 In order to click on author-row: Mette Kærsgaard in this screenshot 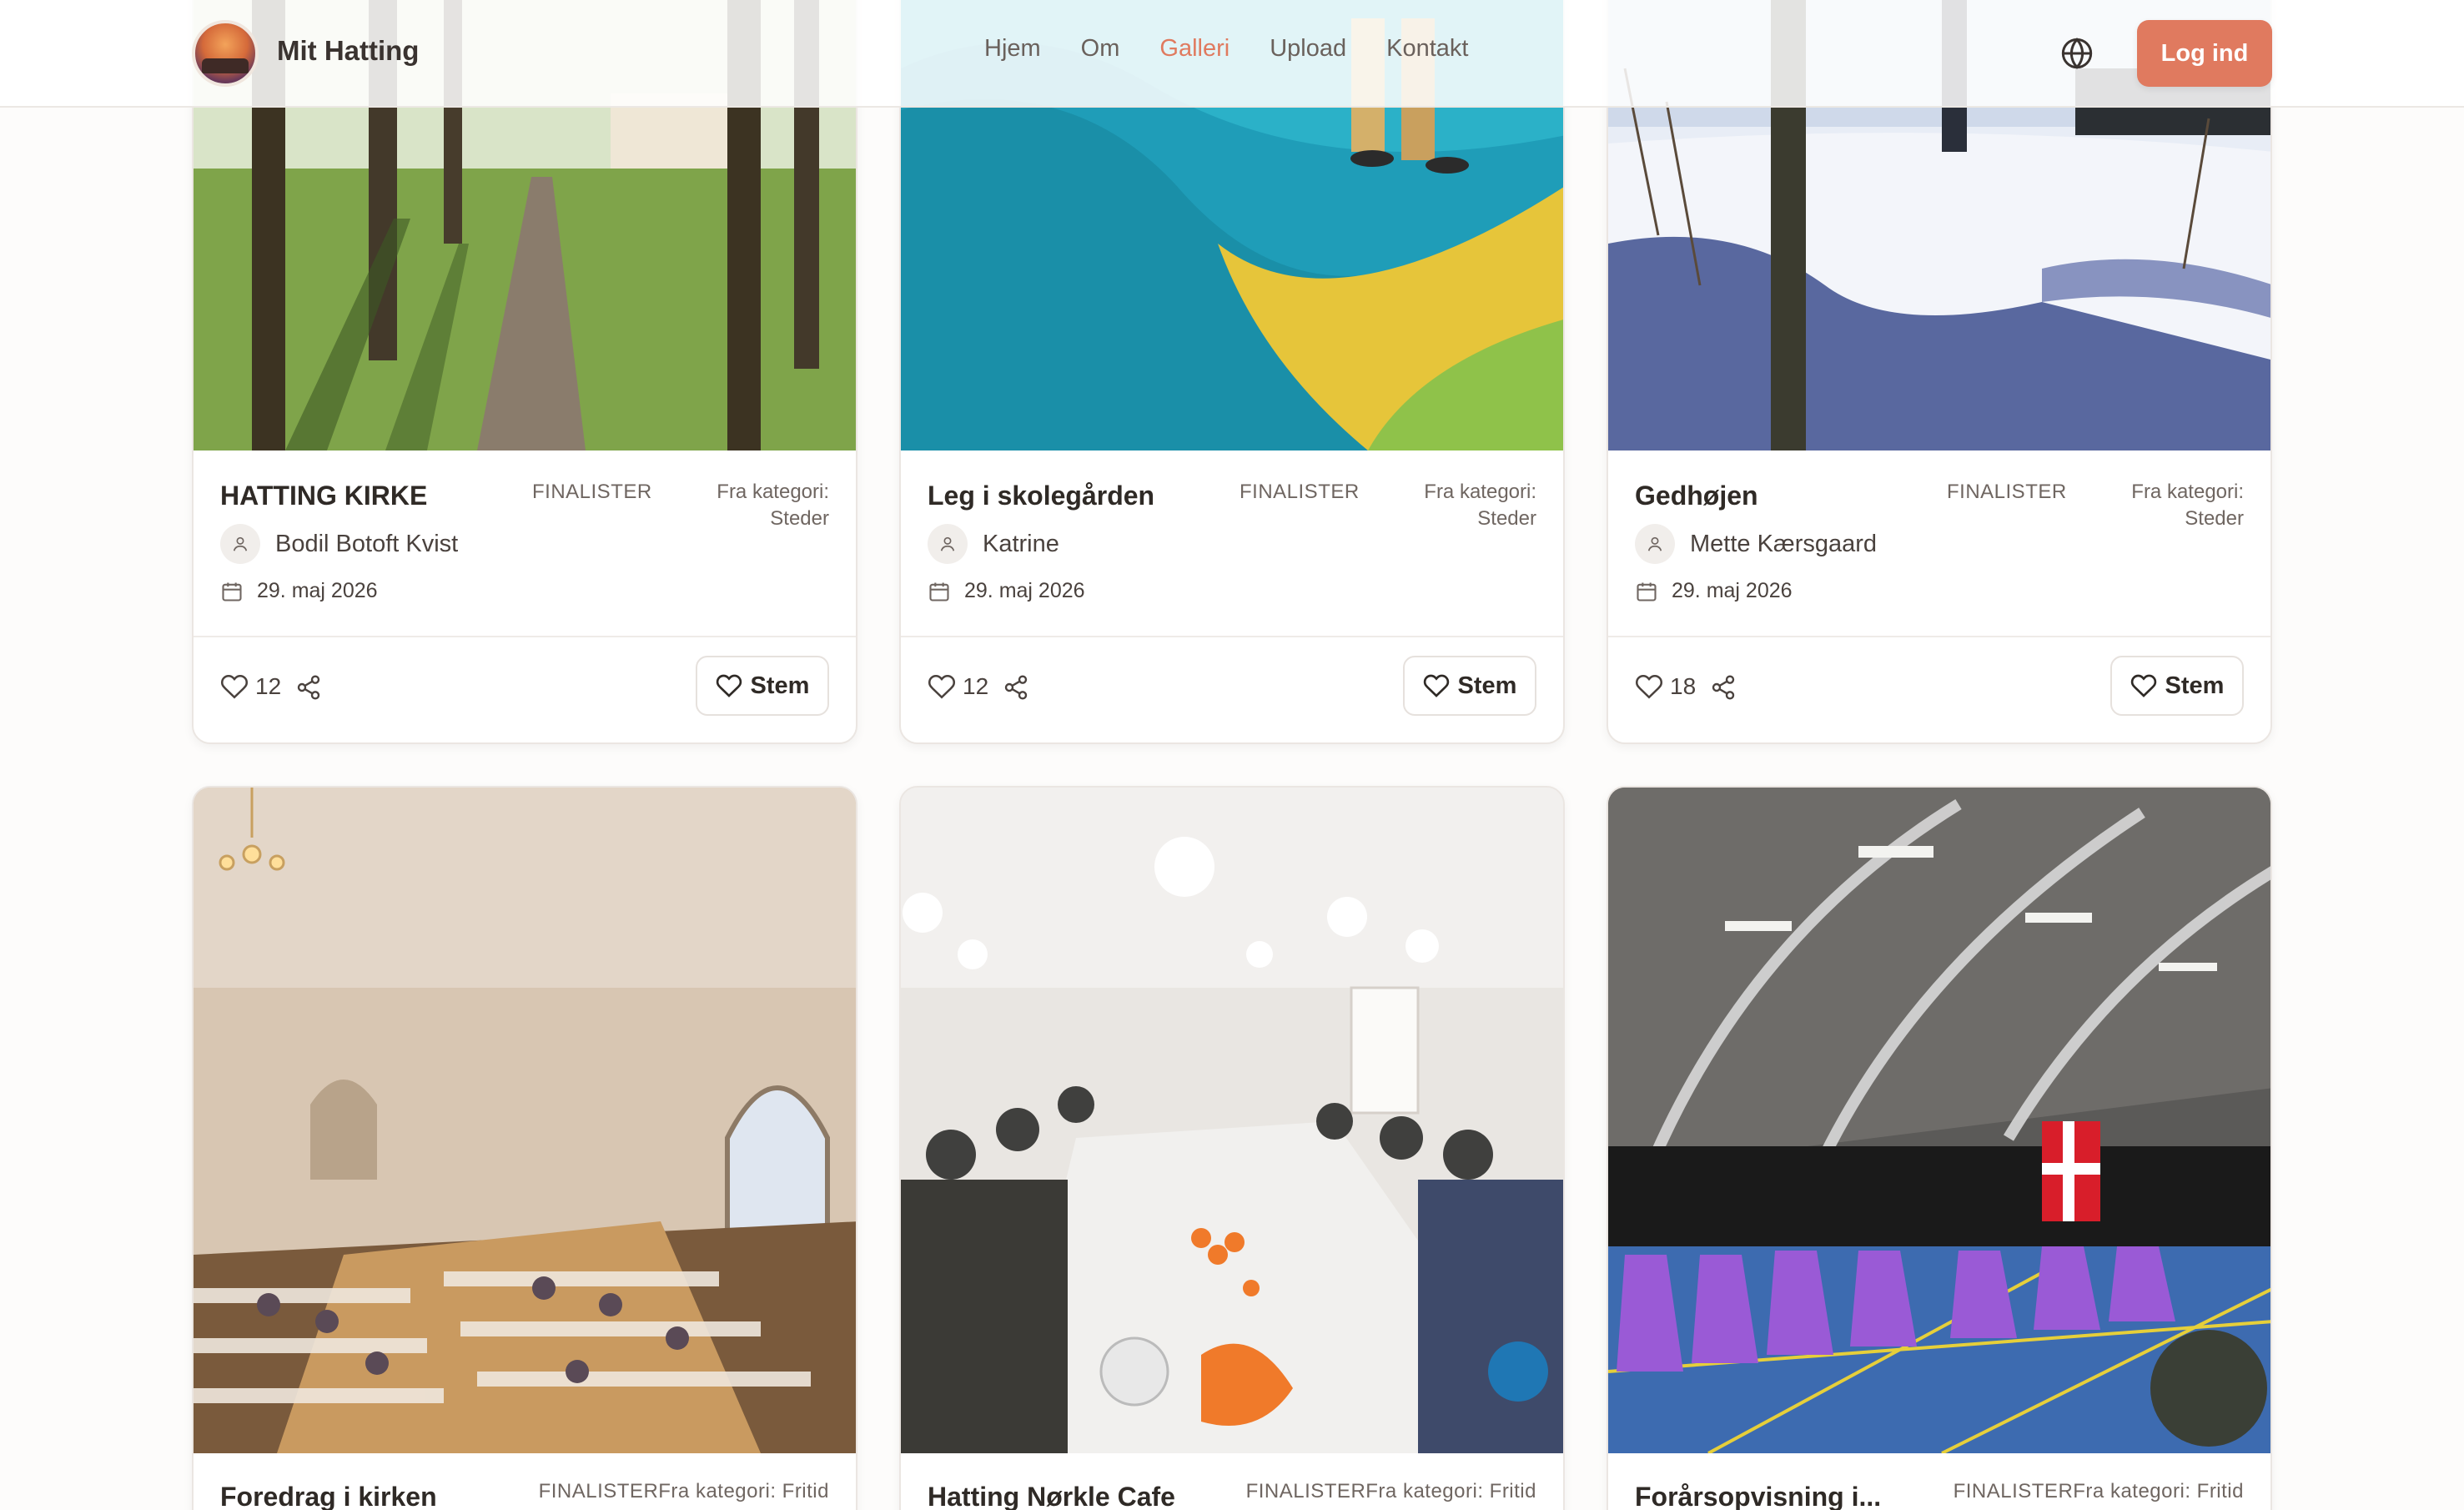, I will do `click(1756, 544)`.